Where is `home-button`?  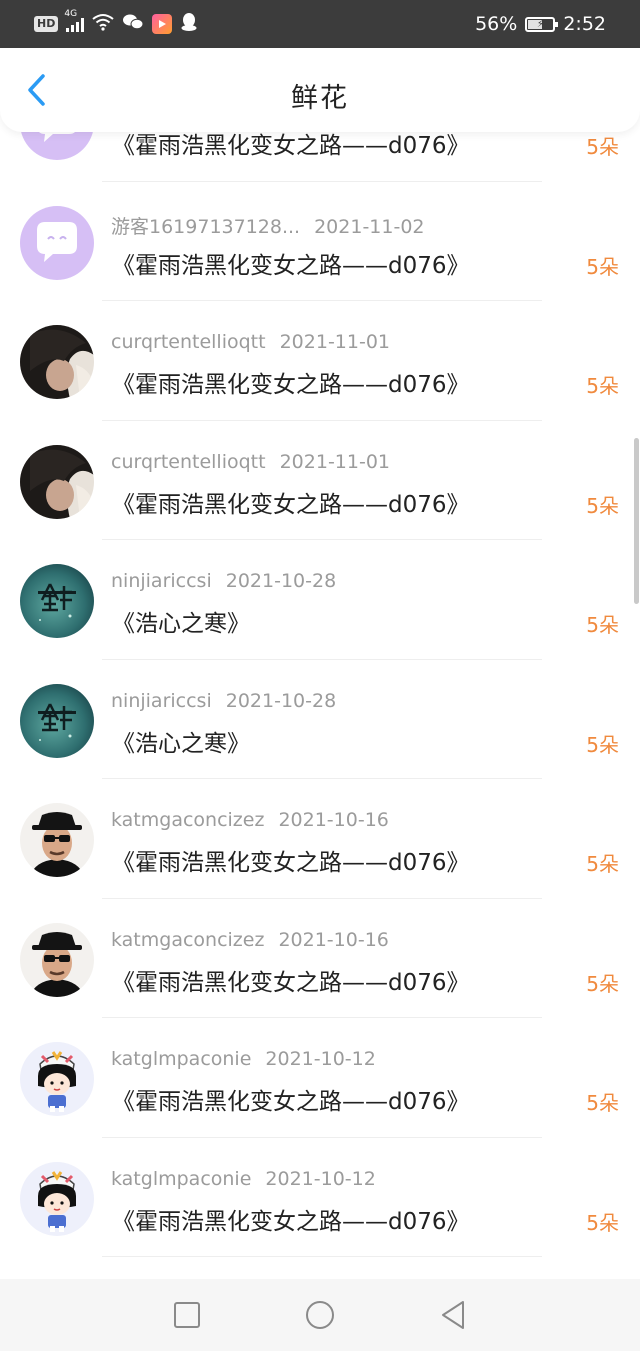
home-button is located at coordinates (320, 1315).